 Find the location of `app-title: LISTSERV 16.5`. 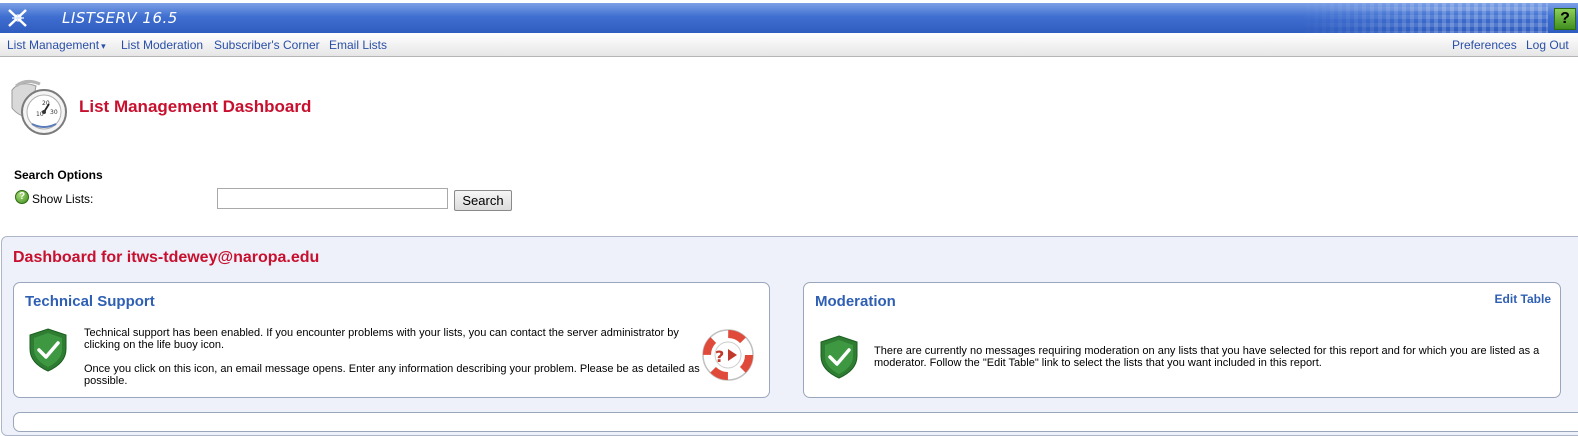

app-title: LISTSERV 16.5 is located at coordinates (120, 18).